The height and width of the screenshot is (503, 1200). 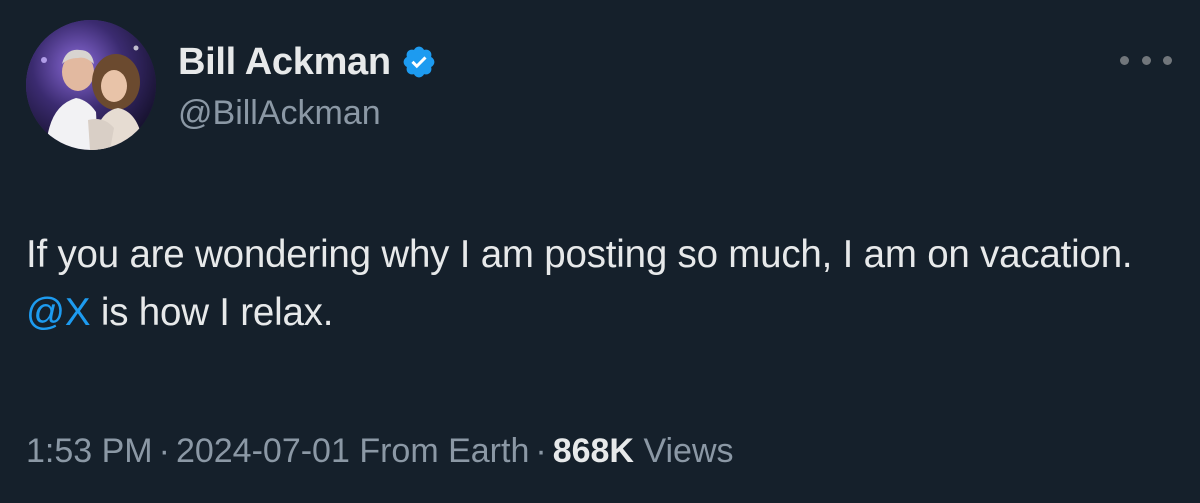 What do you see at coordinates (279, 113) in the screenshot?
I see `author-handle: @BillAckman` at bounding box center [279, 113].